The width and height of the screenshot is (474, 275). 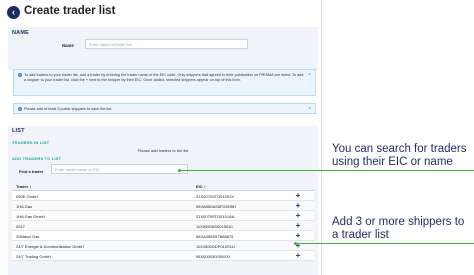 I want to click on name-section: NAME Name, so click(x=163, y=48).